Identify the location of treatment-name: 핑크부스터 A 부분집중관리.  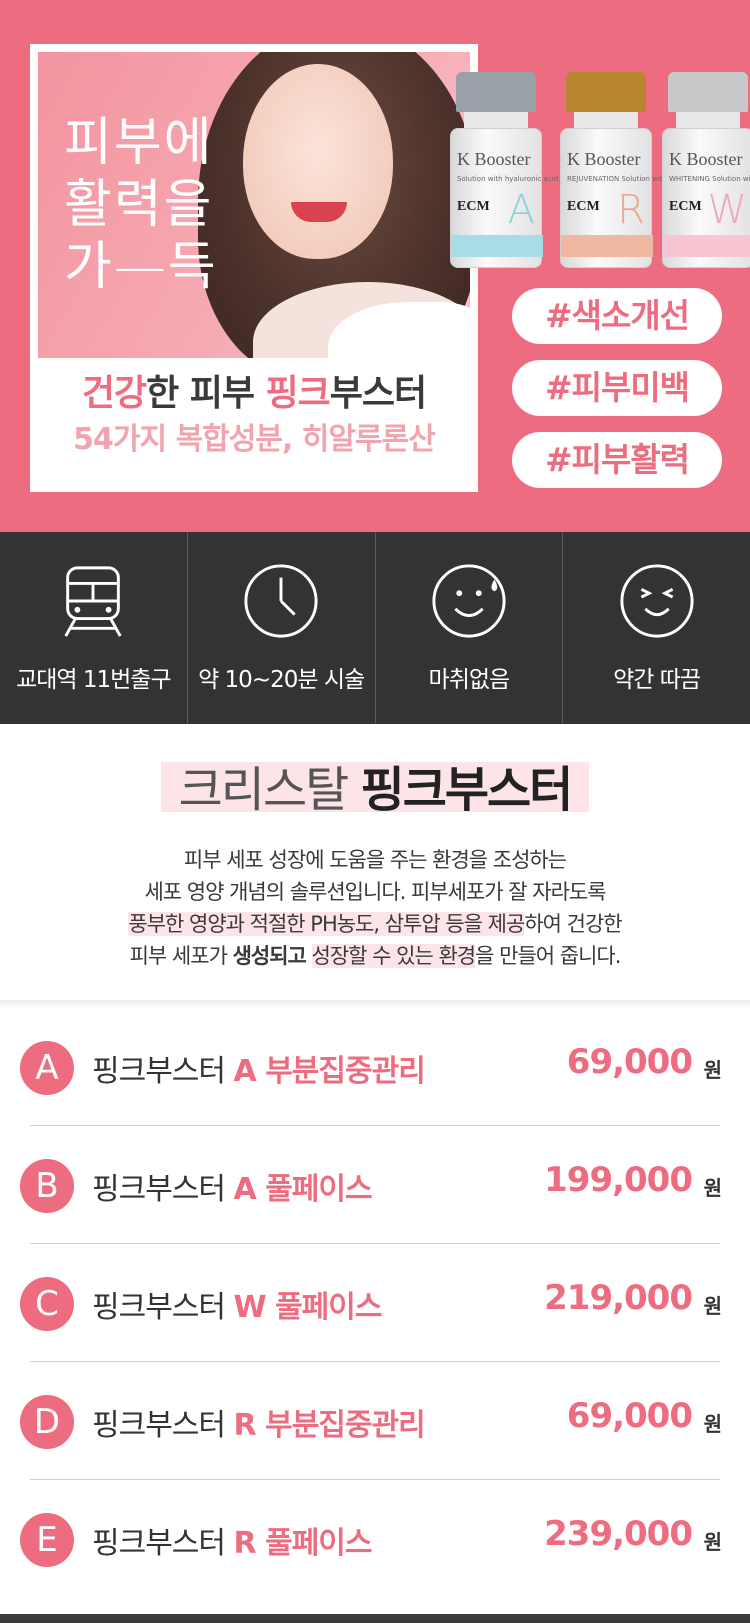
(259, 1071).